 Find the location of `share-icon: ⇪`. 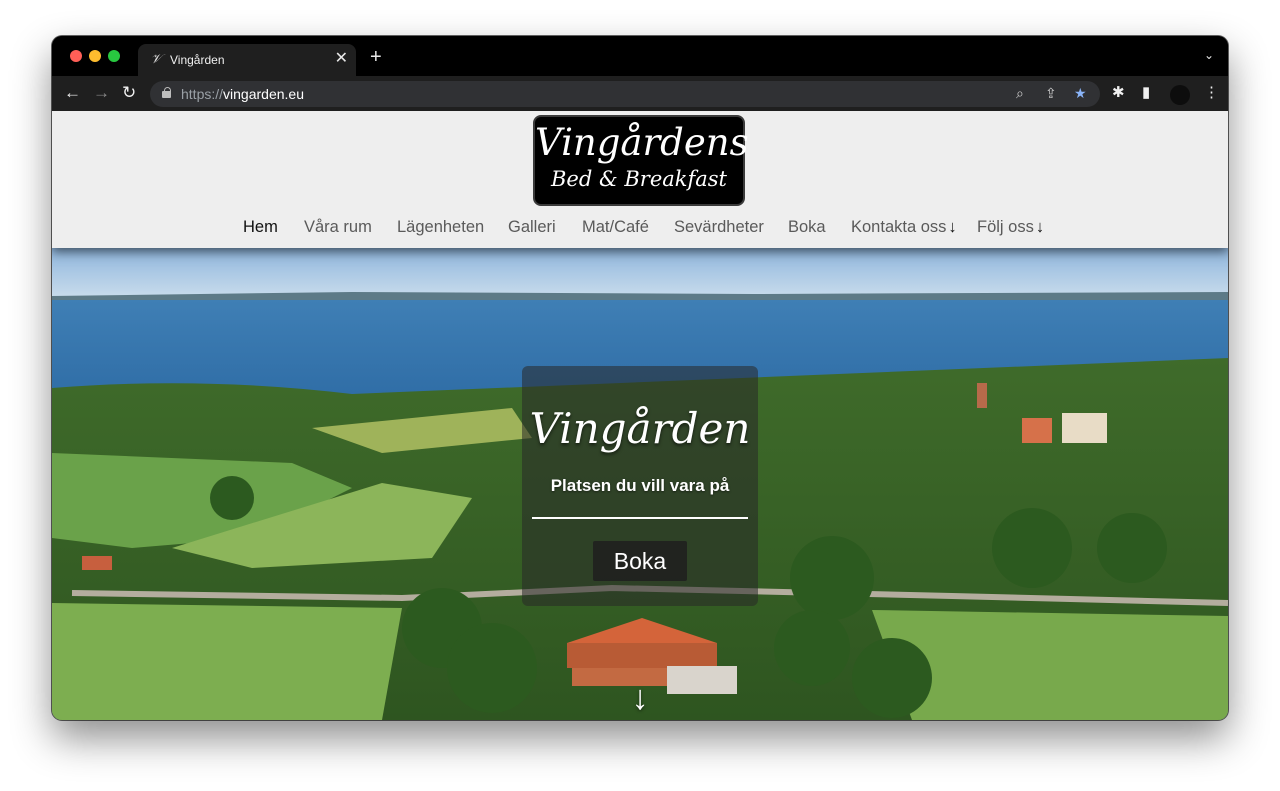

share-icon: ⇪ is located at coordinates (1051, 93).